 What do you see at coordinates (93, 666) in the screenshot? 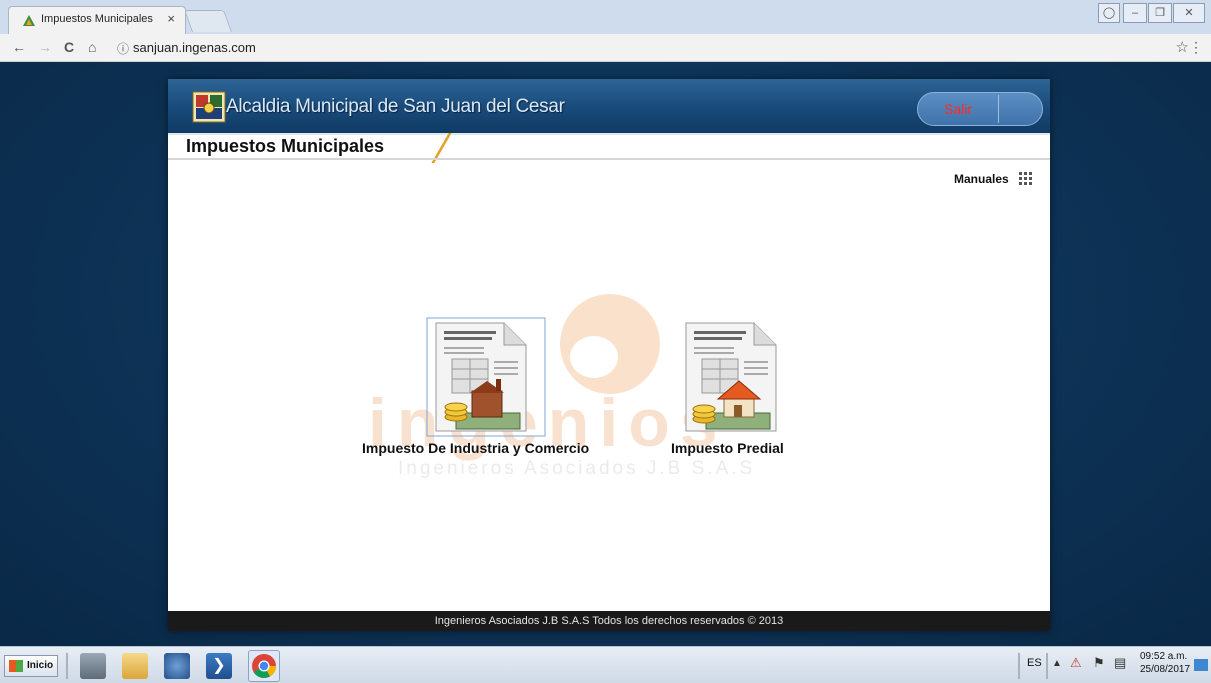
I see `server-manager-icon` at bounding box center [93, 666].